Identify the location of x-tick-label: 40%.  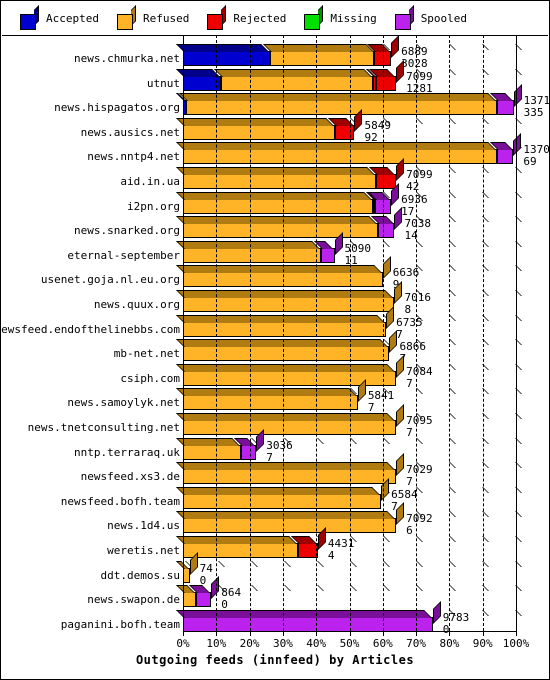
(316, 643).